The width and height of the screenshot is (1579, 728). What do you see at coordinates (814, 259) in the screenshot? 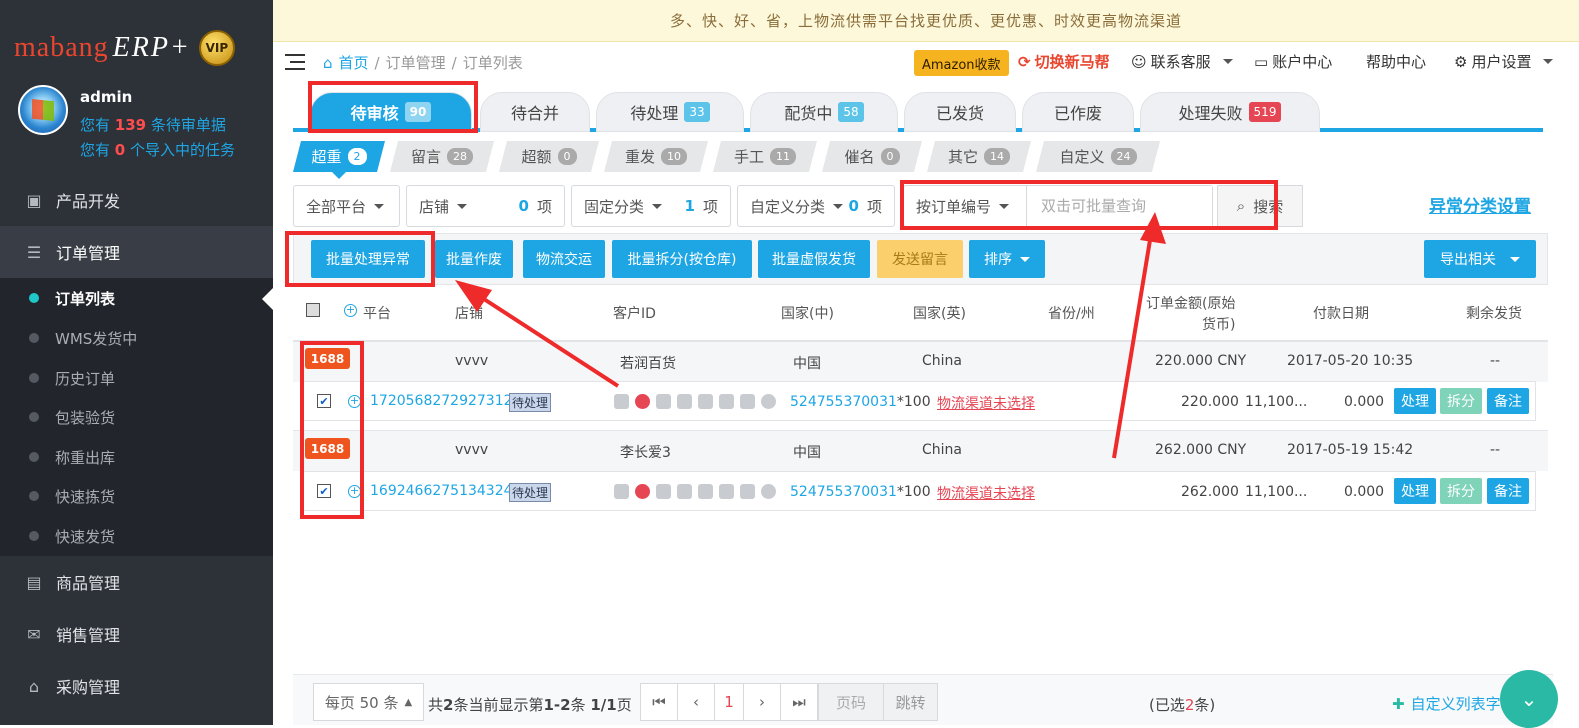
I see `batch-fake-ship-button: 批量虚假发货` at bounding box center [814, 259].